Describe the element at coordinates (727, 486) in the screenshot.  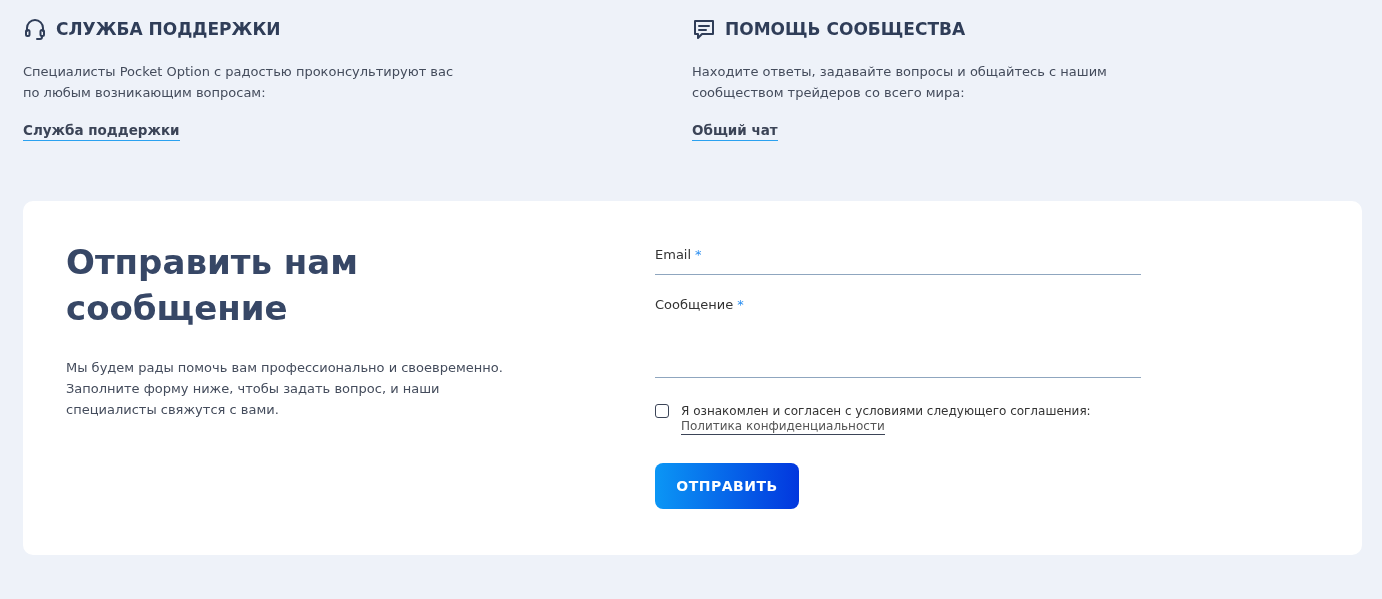
I see `submit-button: ОТПРАВИТЬ` at that location.